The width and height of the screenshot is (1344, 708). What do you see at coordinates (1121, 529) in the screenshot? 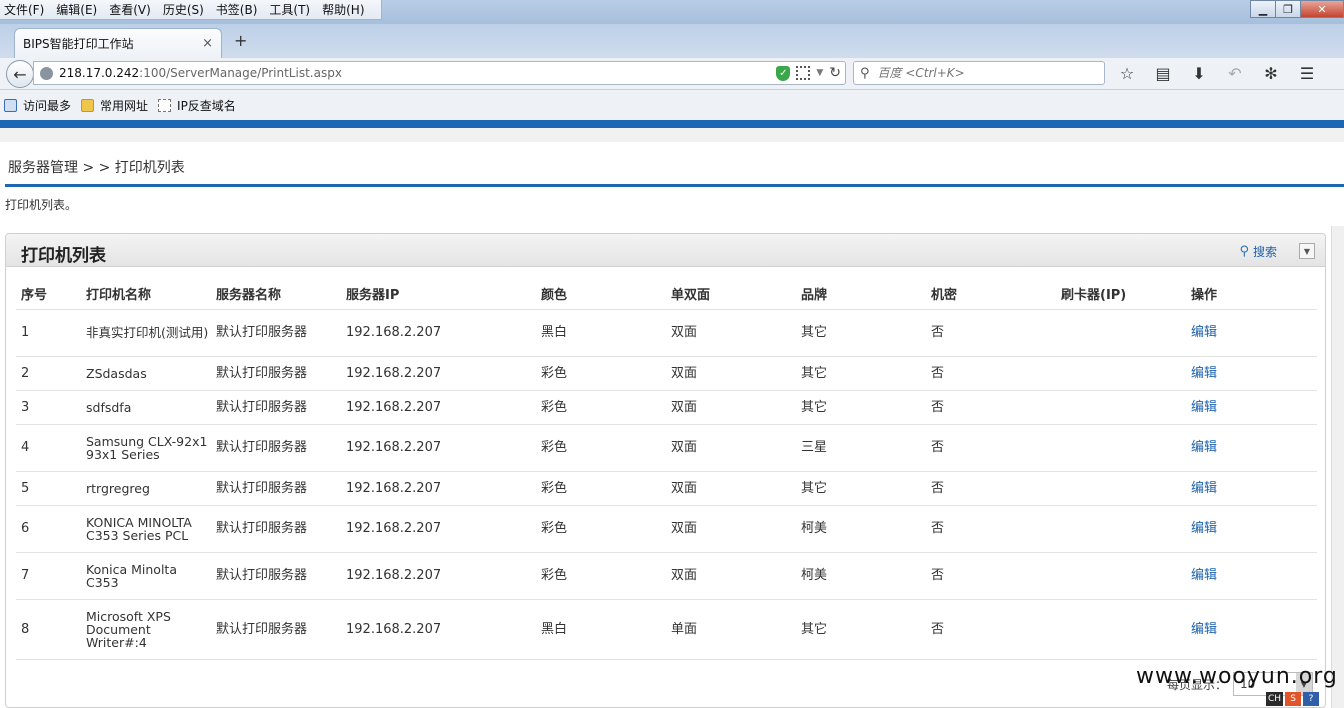
I see `cell-card-reader` at bounding box center [1121, 529].